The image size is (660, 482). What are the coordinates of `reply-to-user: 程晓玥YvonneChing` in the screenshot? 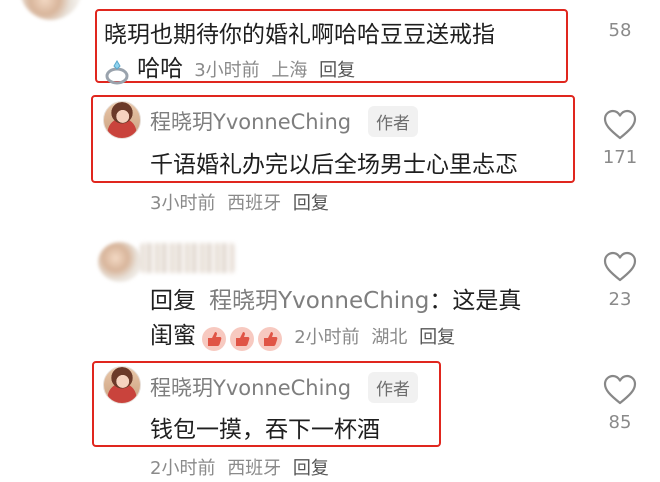 It's located at (319, 301).